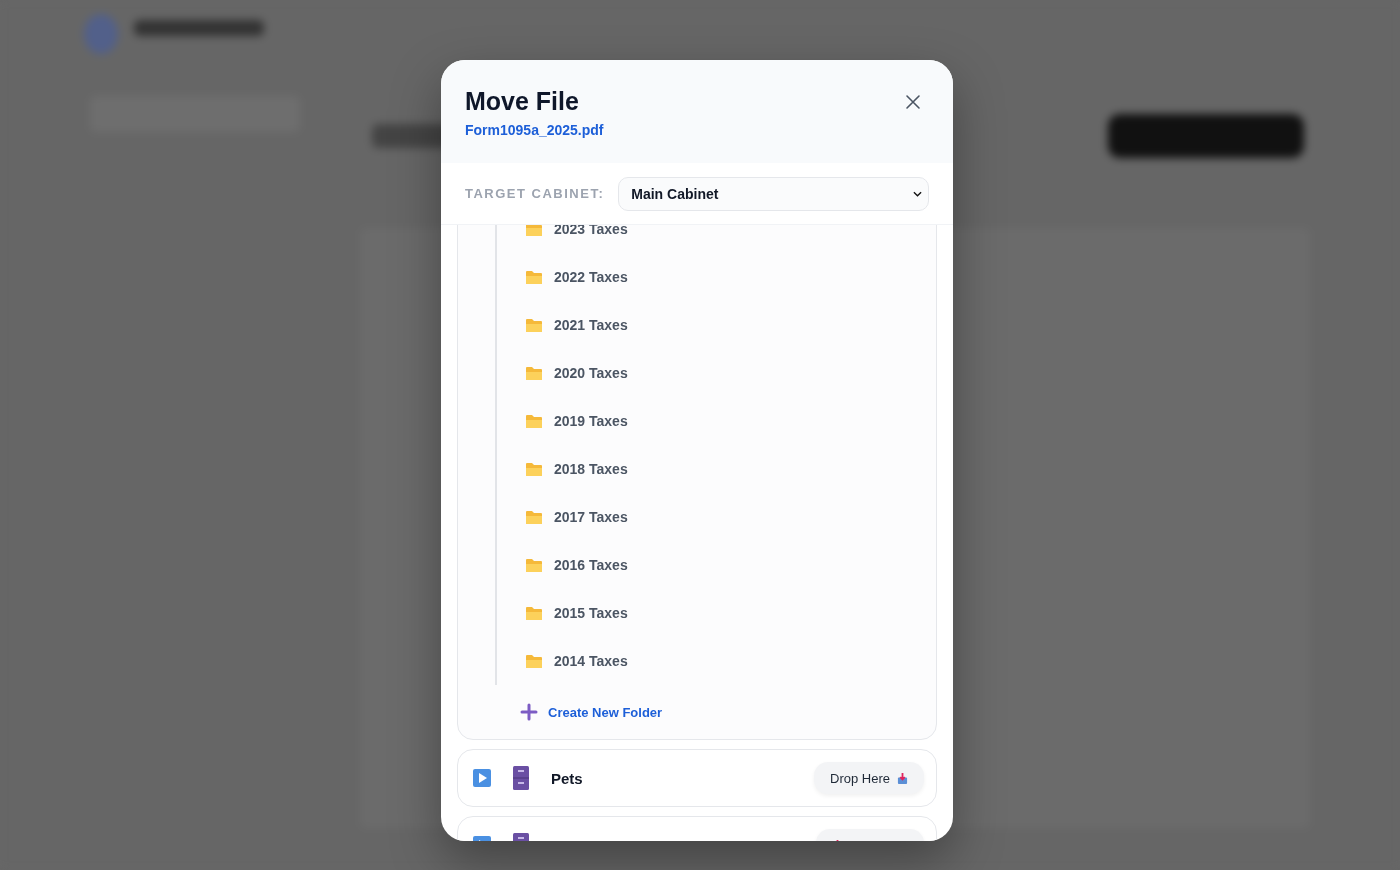 The image size is (1400, 870). I want to click on plus-icon, so click(529, 712).